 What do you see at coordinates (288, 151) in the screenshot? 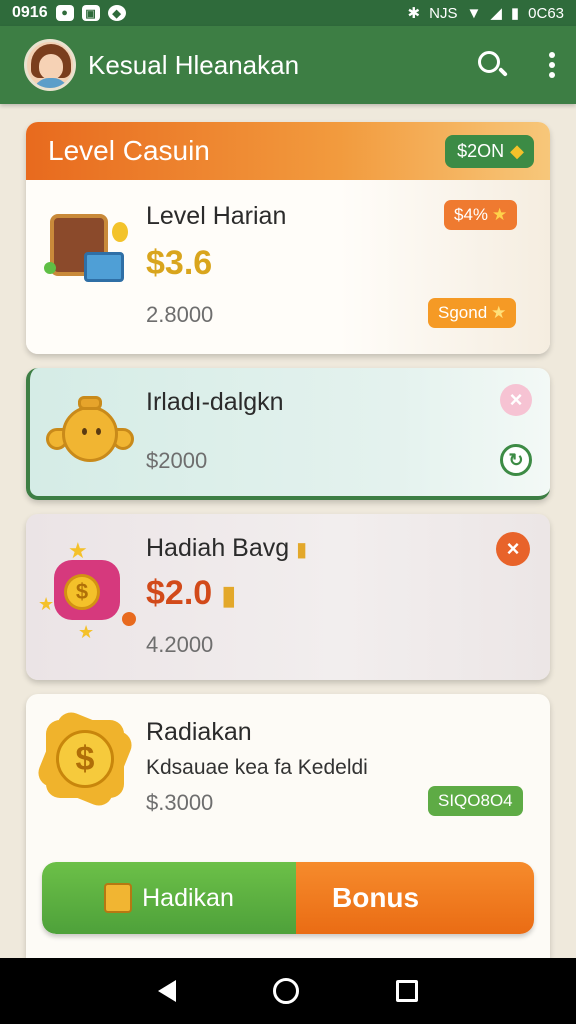
I see `level-card-header: Level Casuin $2ON ◆` at bounding box center [288, 151].